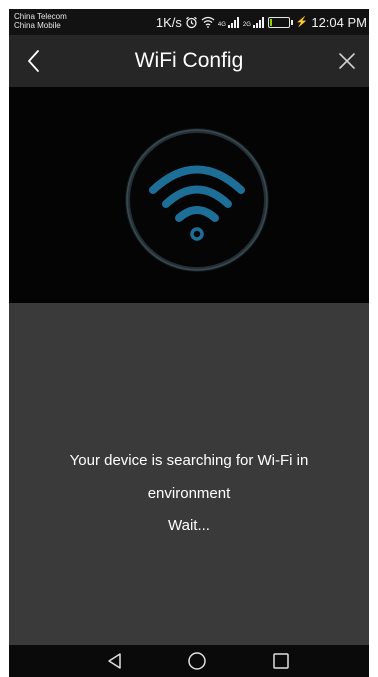 Image resolution: width=378 pixels, height=677 pixels. I want to click on close-icon, so click(347, 61).